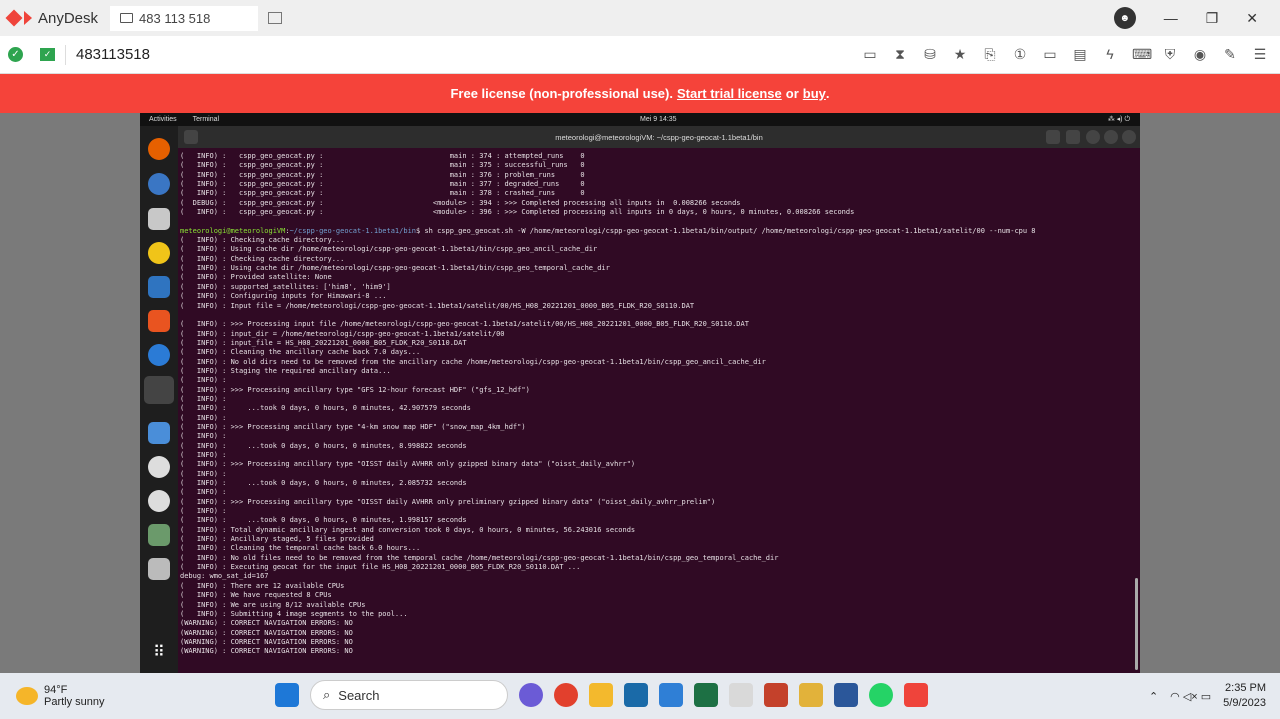 The height and width of the screenshot is (719, 1280). I want to click on whatsapp-icon, so click(881, 695).